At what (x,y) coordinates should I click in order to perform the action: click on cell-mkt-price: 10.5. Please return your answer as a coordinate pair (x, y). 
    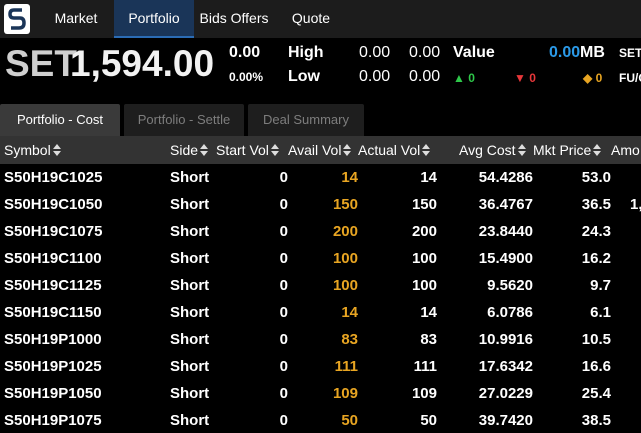
    Looking at the image, I should click on (596, 339).